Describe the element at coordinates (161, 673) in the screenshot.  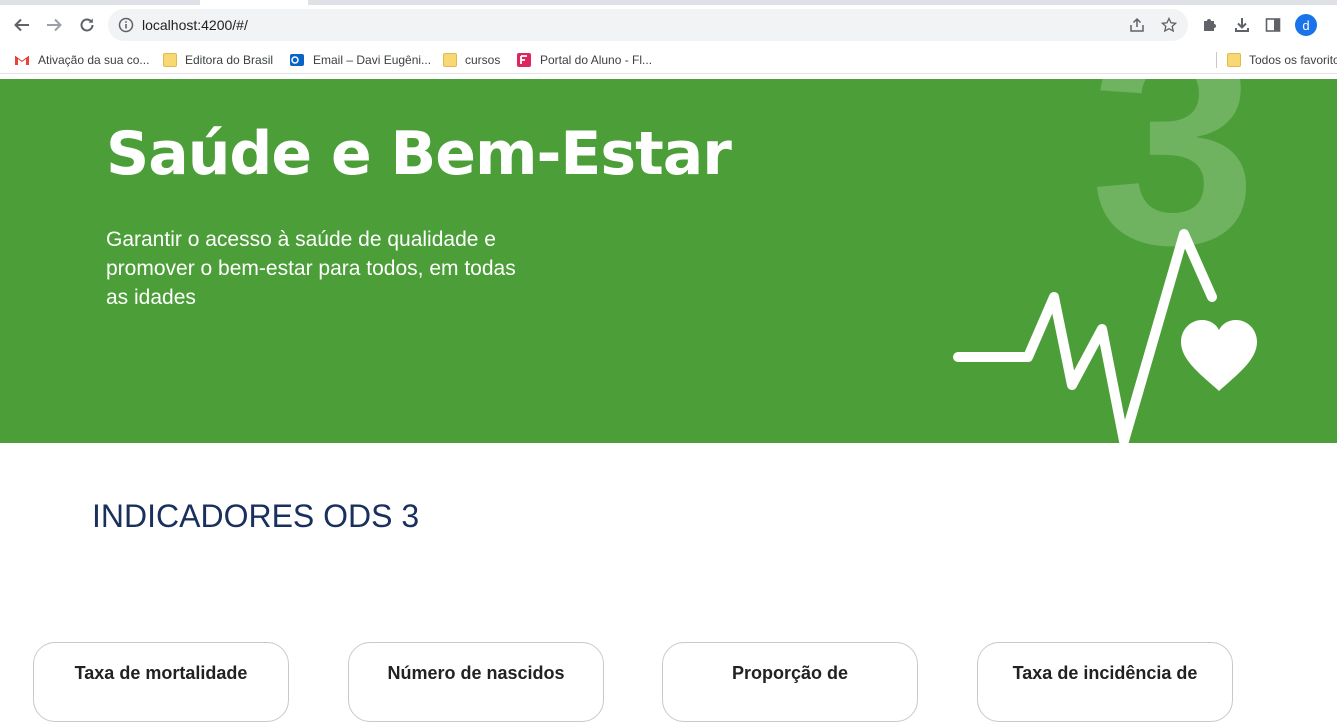
I see `card-title: Taxa de mortalidade` at that location.